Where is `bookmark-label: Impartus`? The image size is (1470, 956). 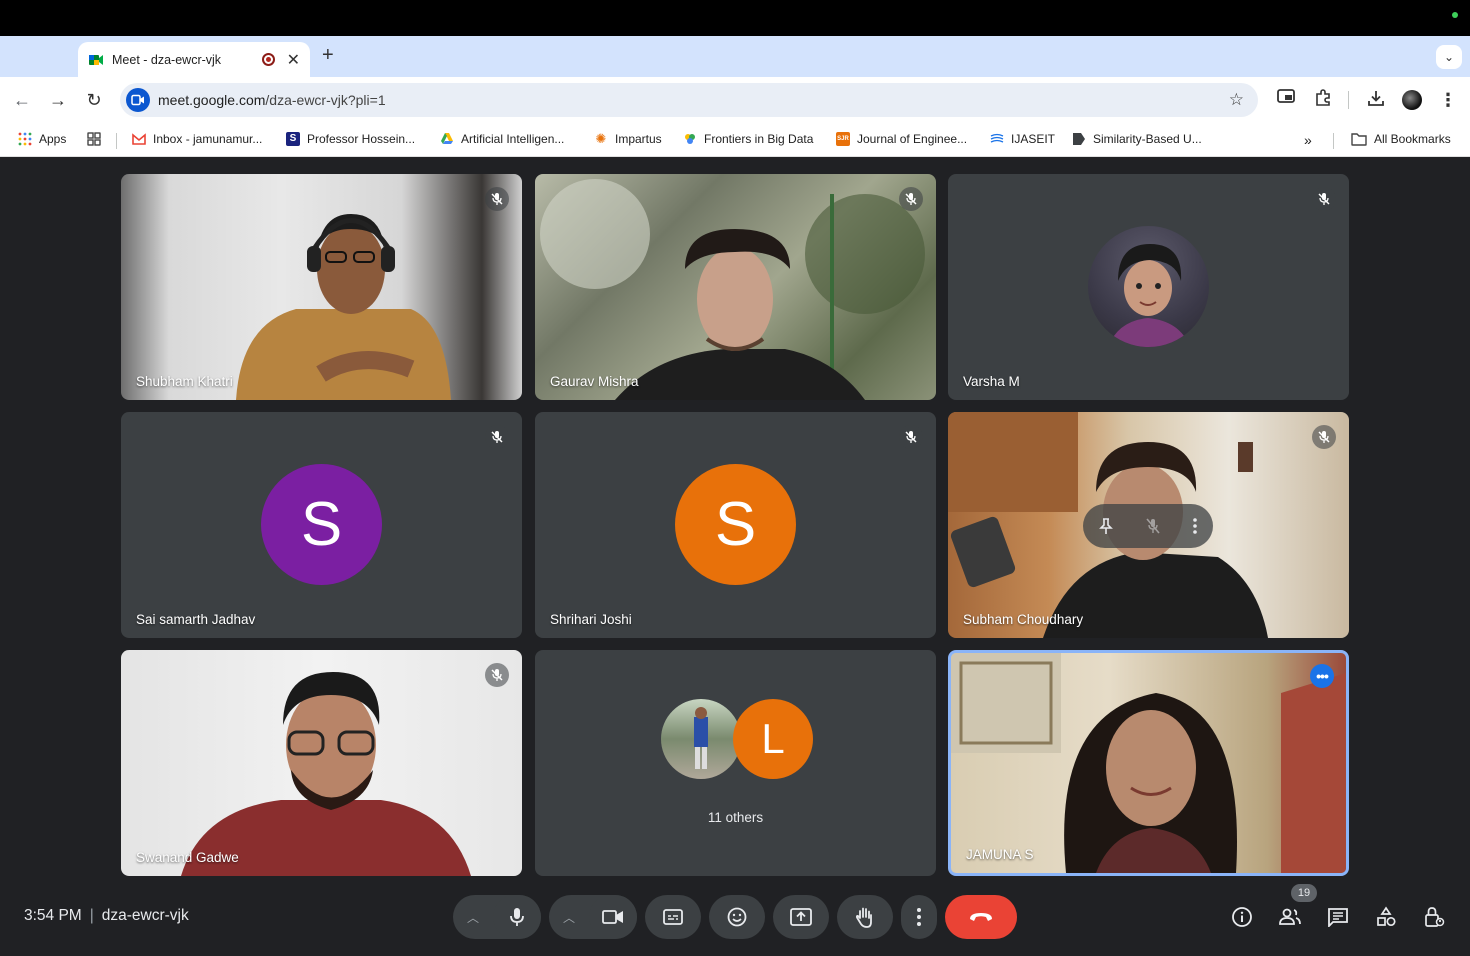 bookmark-label: Impartus is located at coordinates (638, 139).